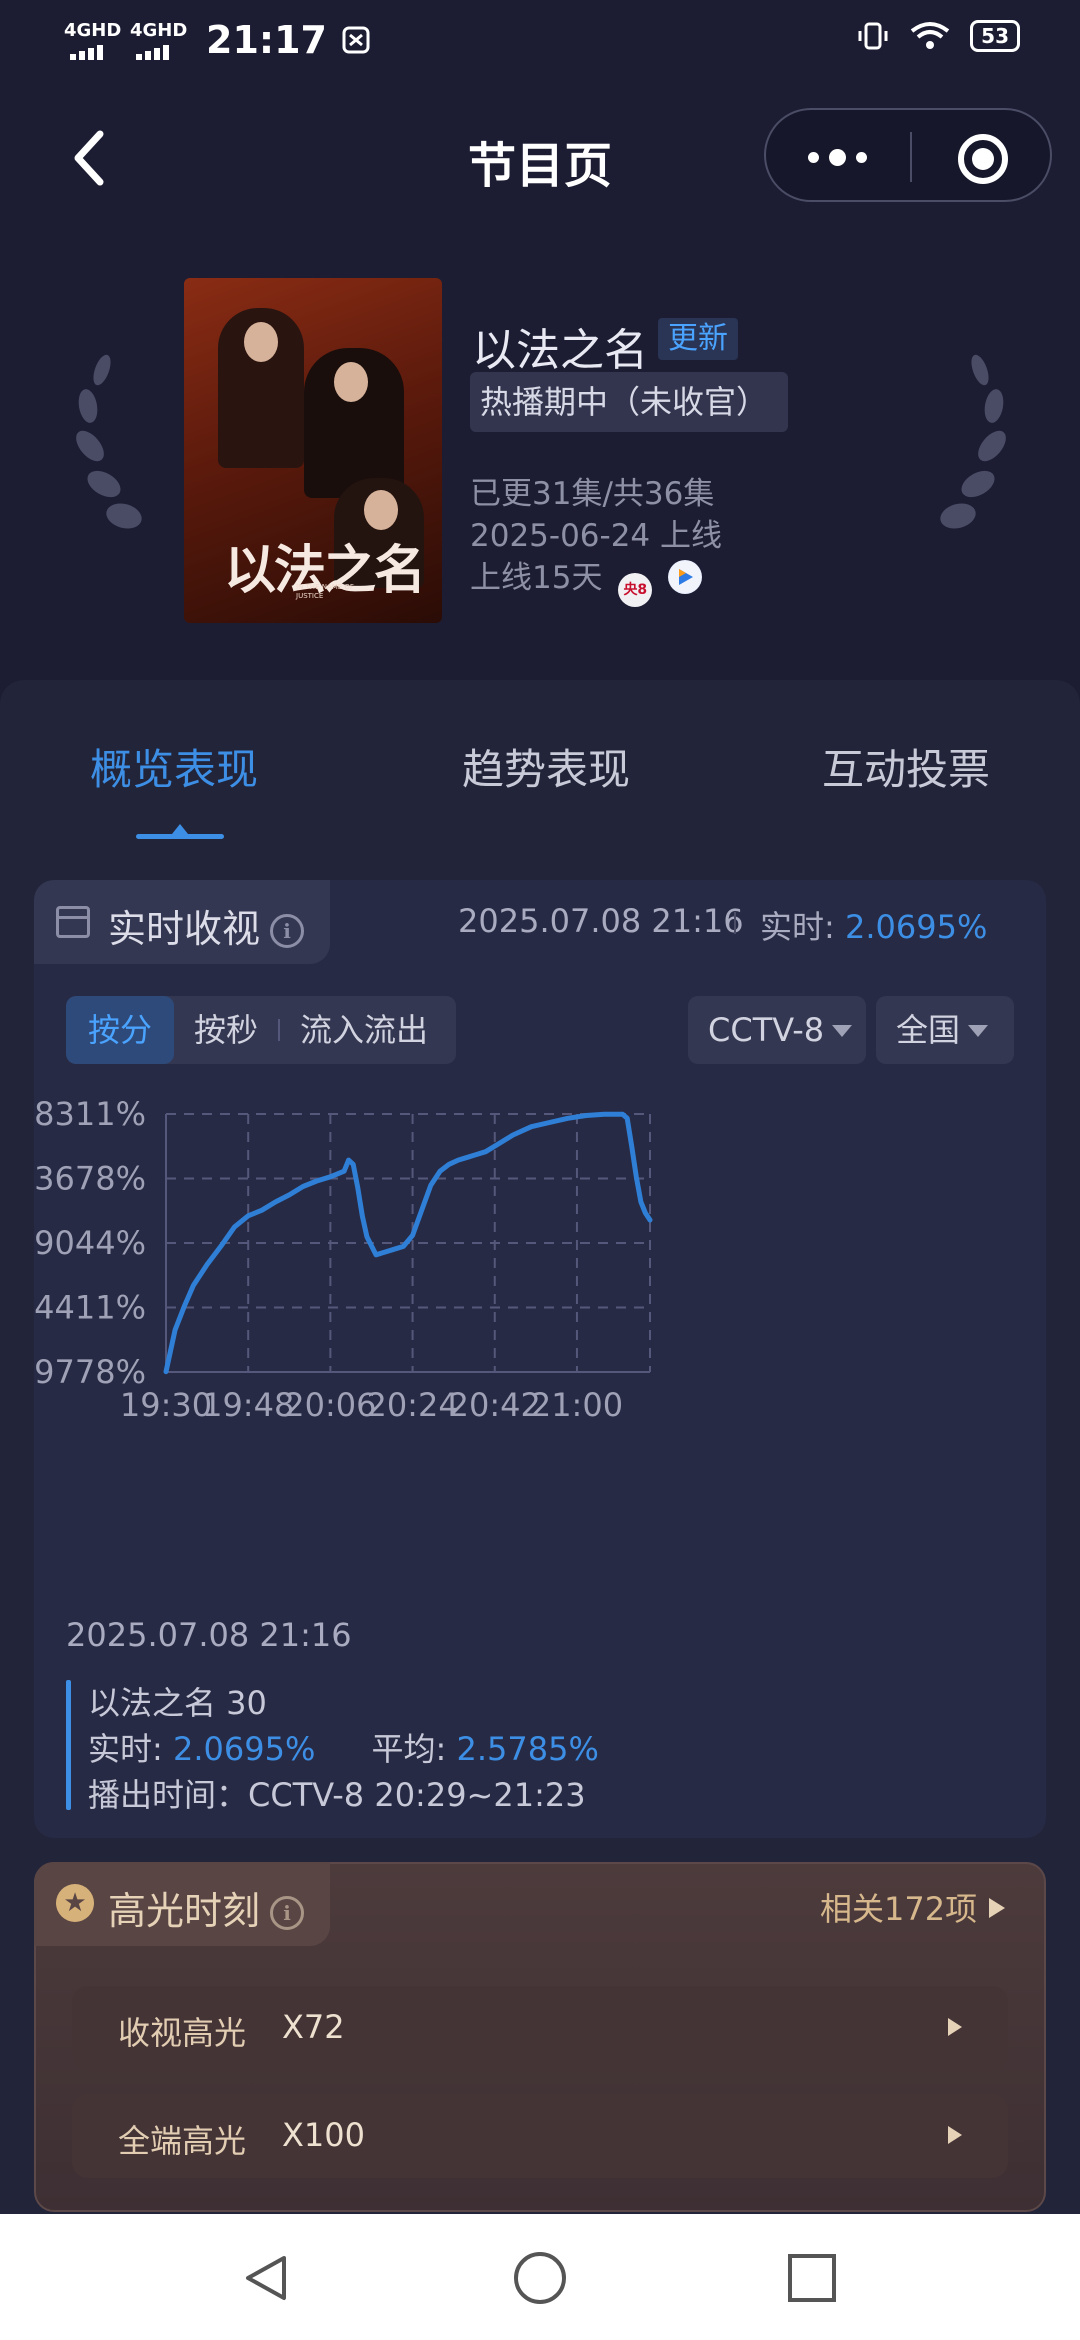  What do you see at coordinates (266, 40) in the screenshot?
I see `clock: 21:17` at bounding box center [266, 40].